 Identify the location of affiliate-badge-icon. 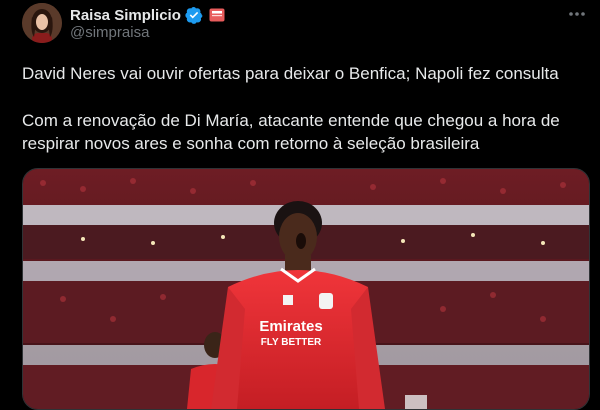
(217, 15).